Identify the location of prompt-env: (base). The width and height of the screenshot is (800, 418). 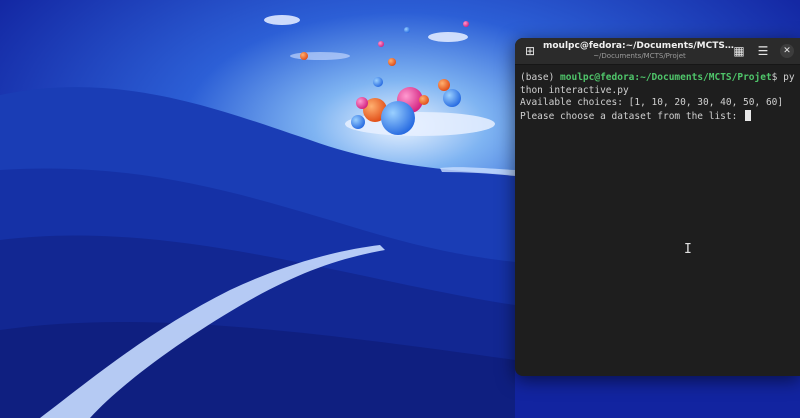
(540, 77).